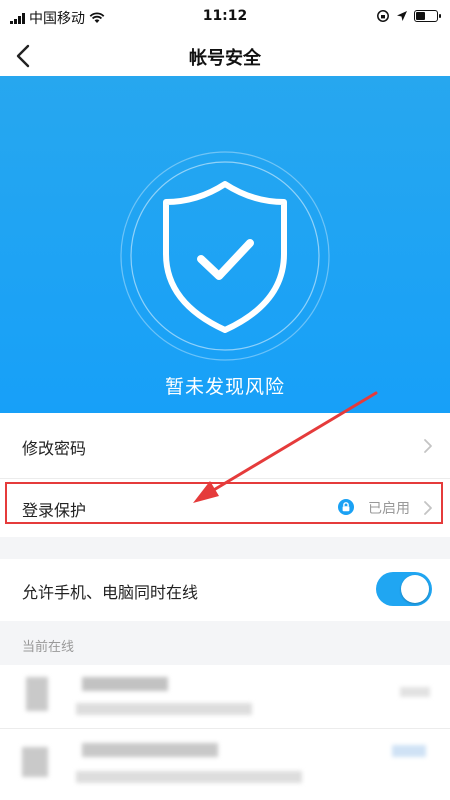  Describe the element at coordinates (110, 592) in the screenshot. I see `simultaneous-online-label: 允许手机、电脑同时在线` at that location.